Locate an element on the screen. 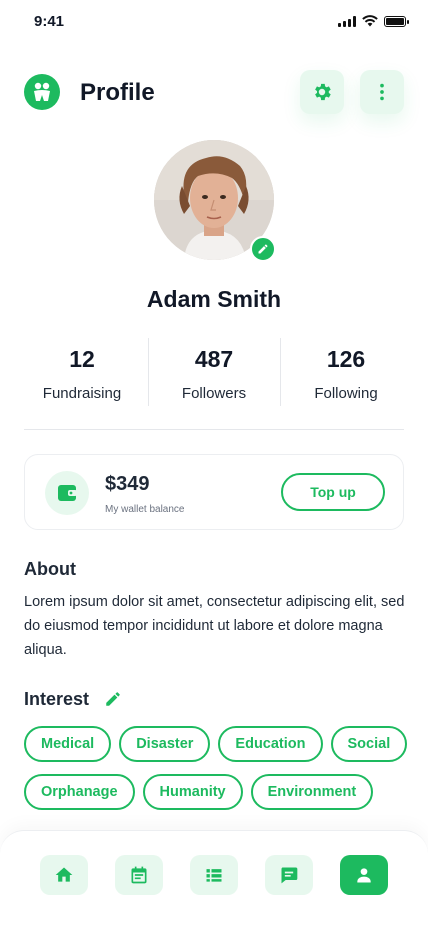  interest-chip: Orphanage is located at coordinates (79, 792).